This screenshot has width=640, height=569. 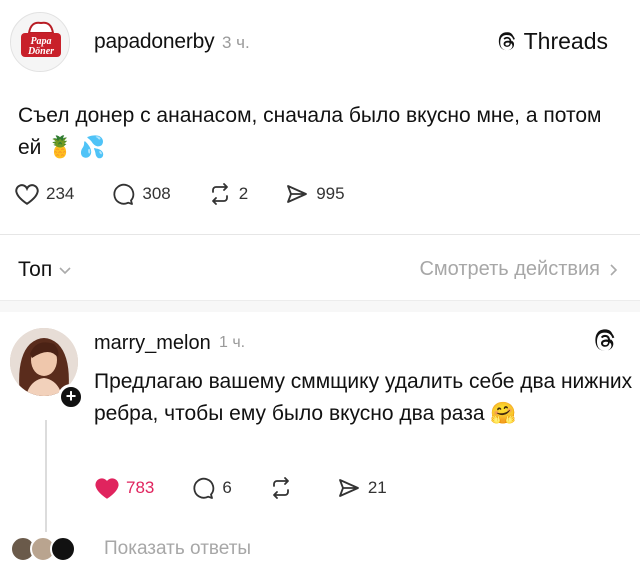 What do you see at coordinates (614, 269) in the screenshot?
I see `chevron-right-icon` at bounding box center [614, 269].